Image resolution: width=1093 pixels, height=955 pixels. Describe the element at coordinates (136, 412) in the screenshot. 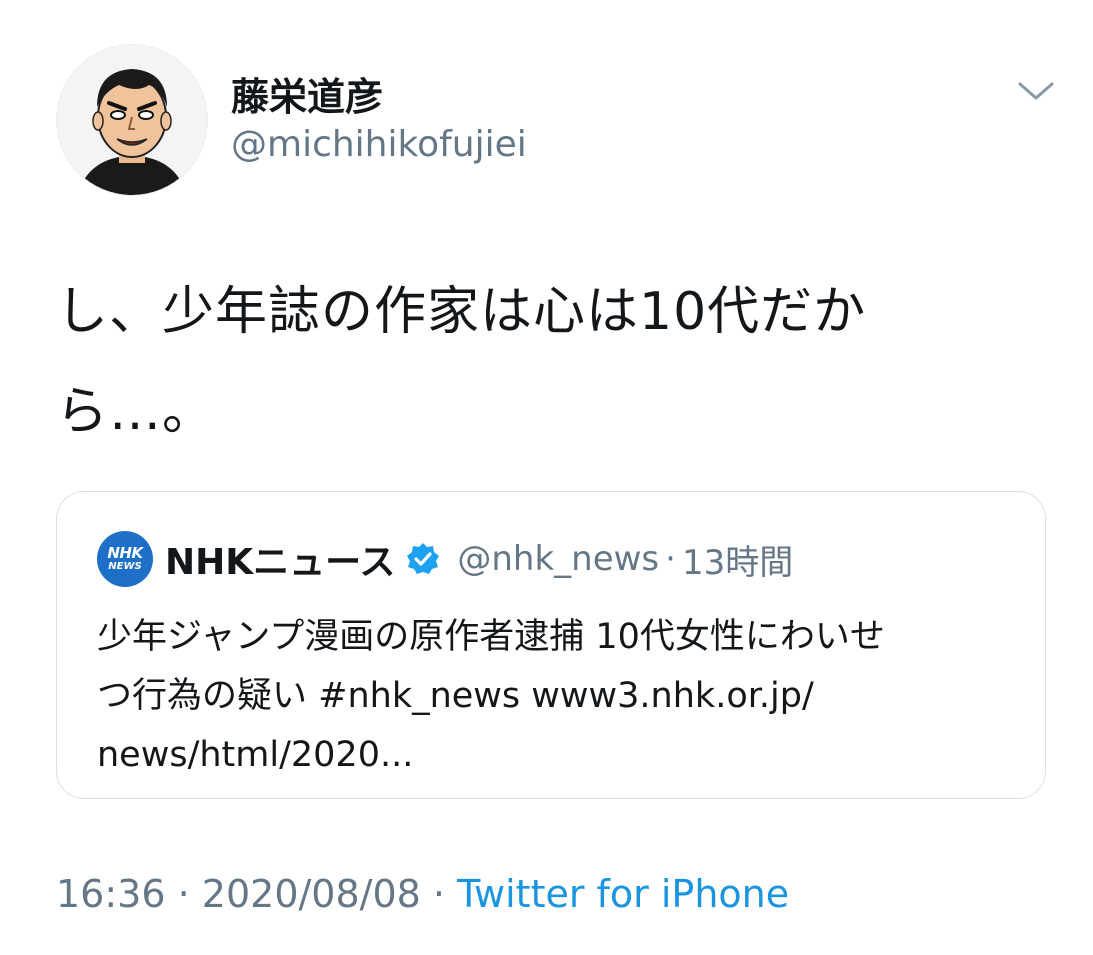

I see `tweet-text-line: ら…。` at that location.